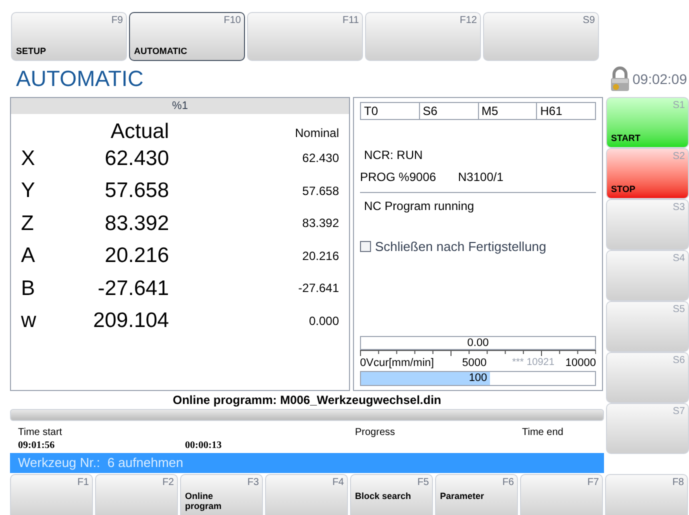 This screenshot has width=689, height=515. Describe the element at coordinates (41, 433) in the screenshot. I see `field-label: Time start` at that location.